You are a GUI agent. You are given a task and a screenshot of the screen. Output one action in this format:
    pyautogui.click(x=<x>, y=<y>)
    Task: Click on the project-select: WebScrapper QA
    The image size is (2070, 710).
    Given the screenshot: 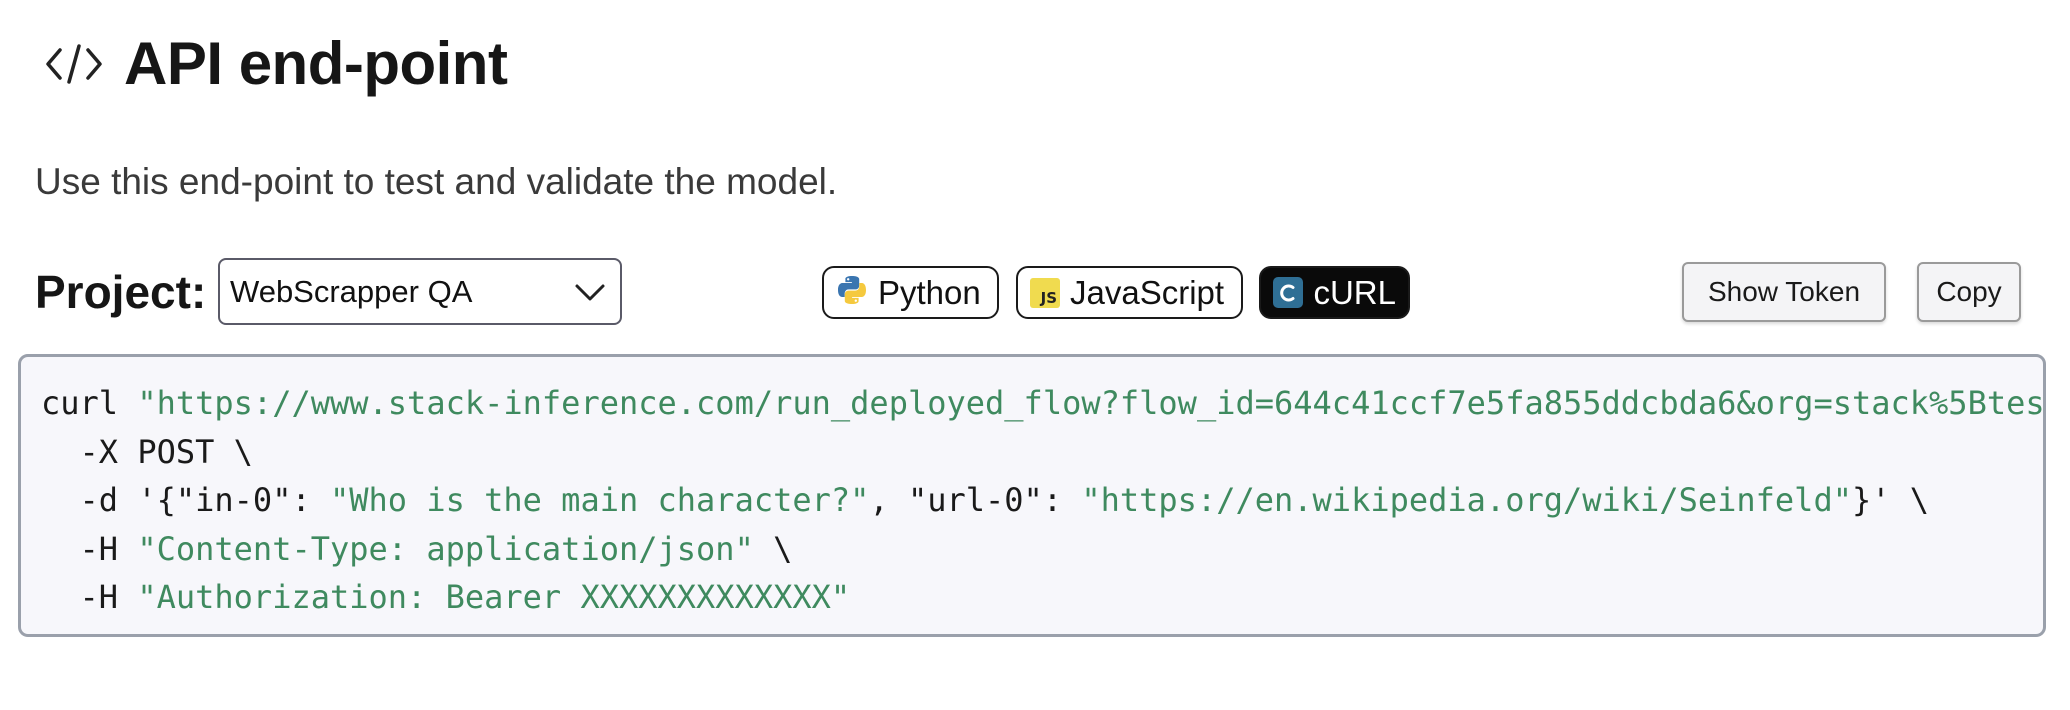 What is the action you would take?
    pyautogui.click(x=420, y=291)
    